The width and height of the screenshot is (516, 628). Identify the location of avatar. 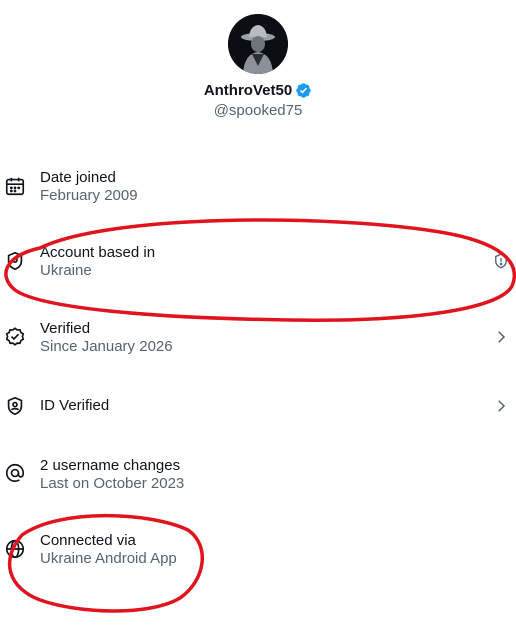
(258, 44).